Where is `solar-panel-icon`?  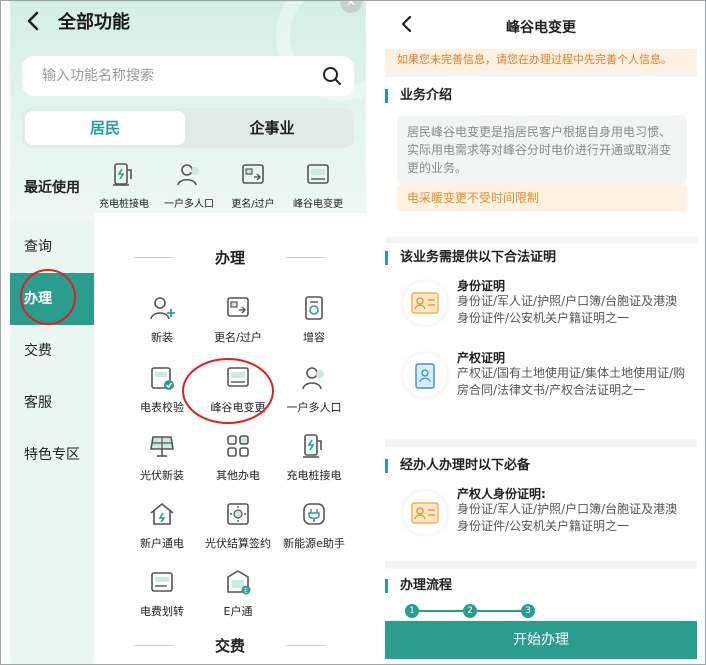
solar-panel-icon is located at coordinates (162, 446).